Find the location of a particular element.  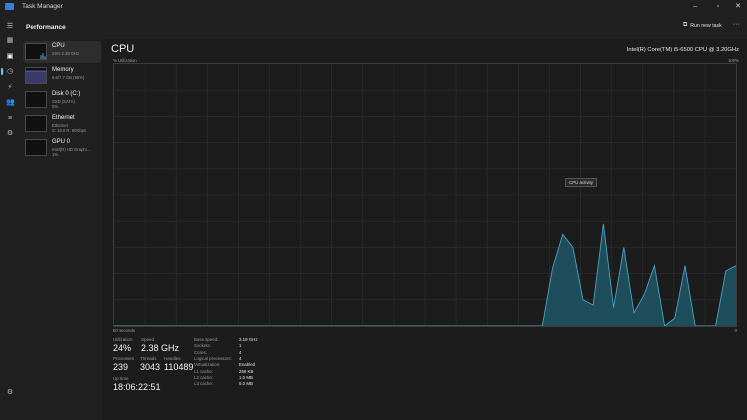

sidebar-item-gpu: GPU 0 Intel(R) HD Graphi... 1% is located at coordinates (62, 148).